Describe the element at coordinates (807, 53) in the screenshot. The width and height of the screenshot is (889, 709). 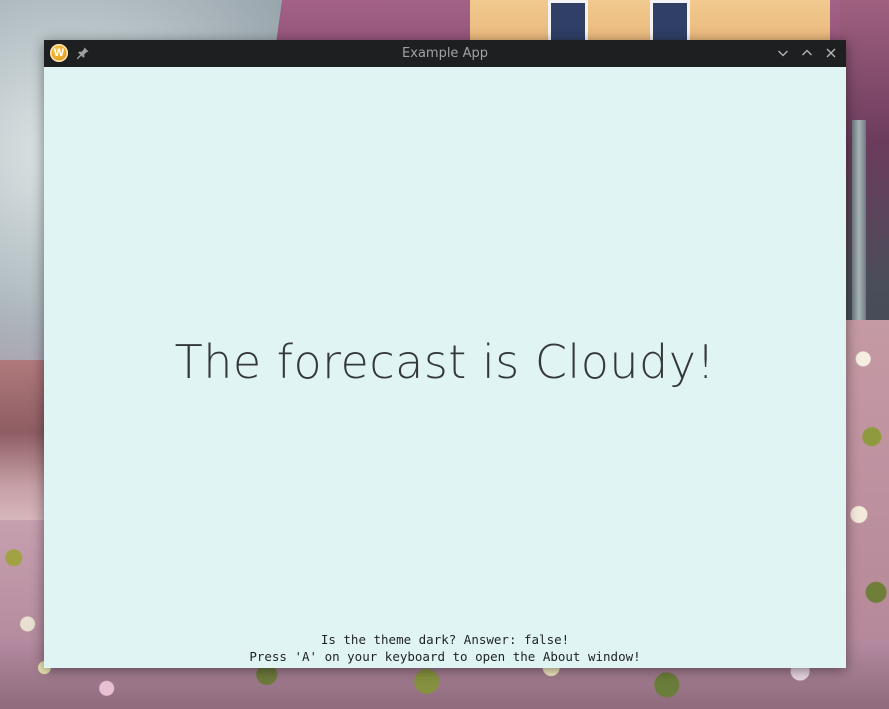
I see `maximize-button` at that location.